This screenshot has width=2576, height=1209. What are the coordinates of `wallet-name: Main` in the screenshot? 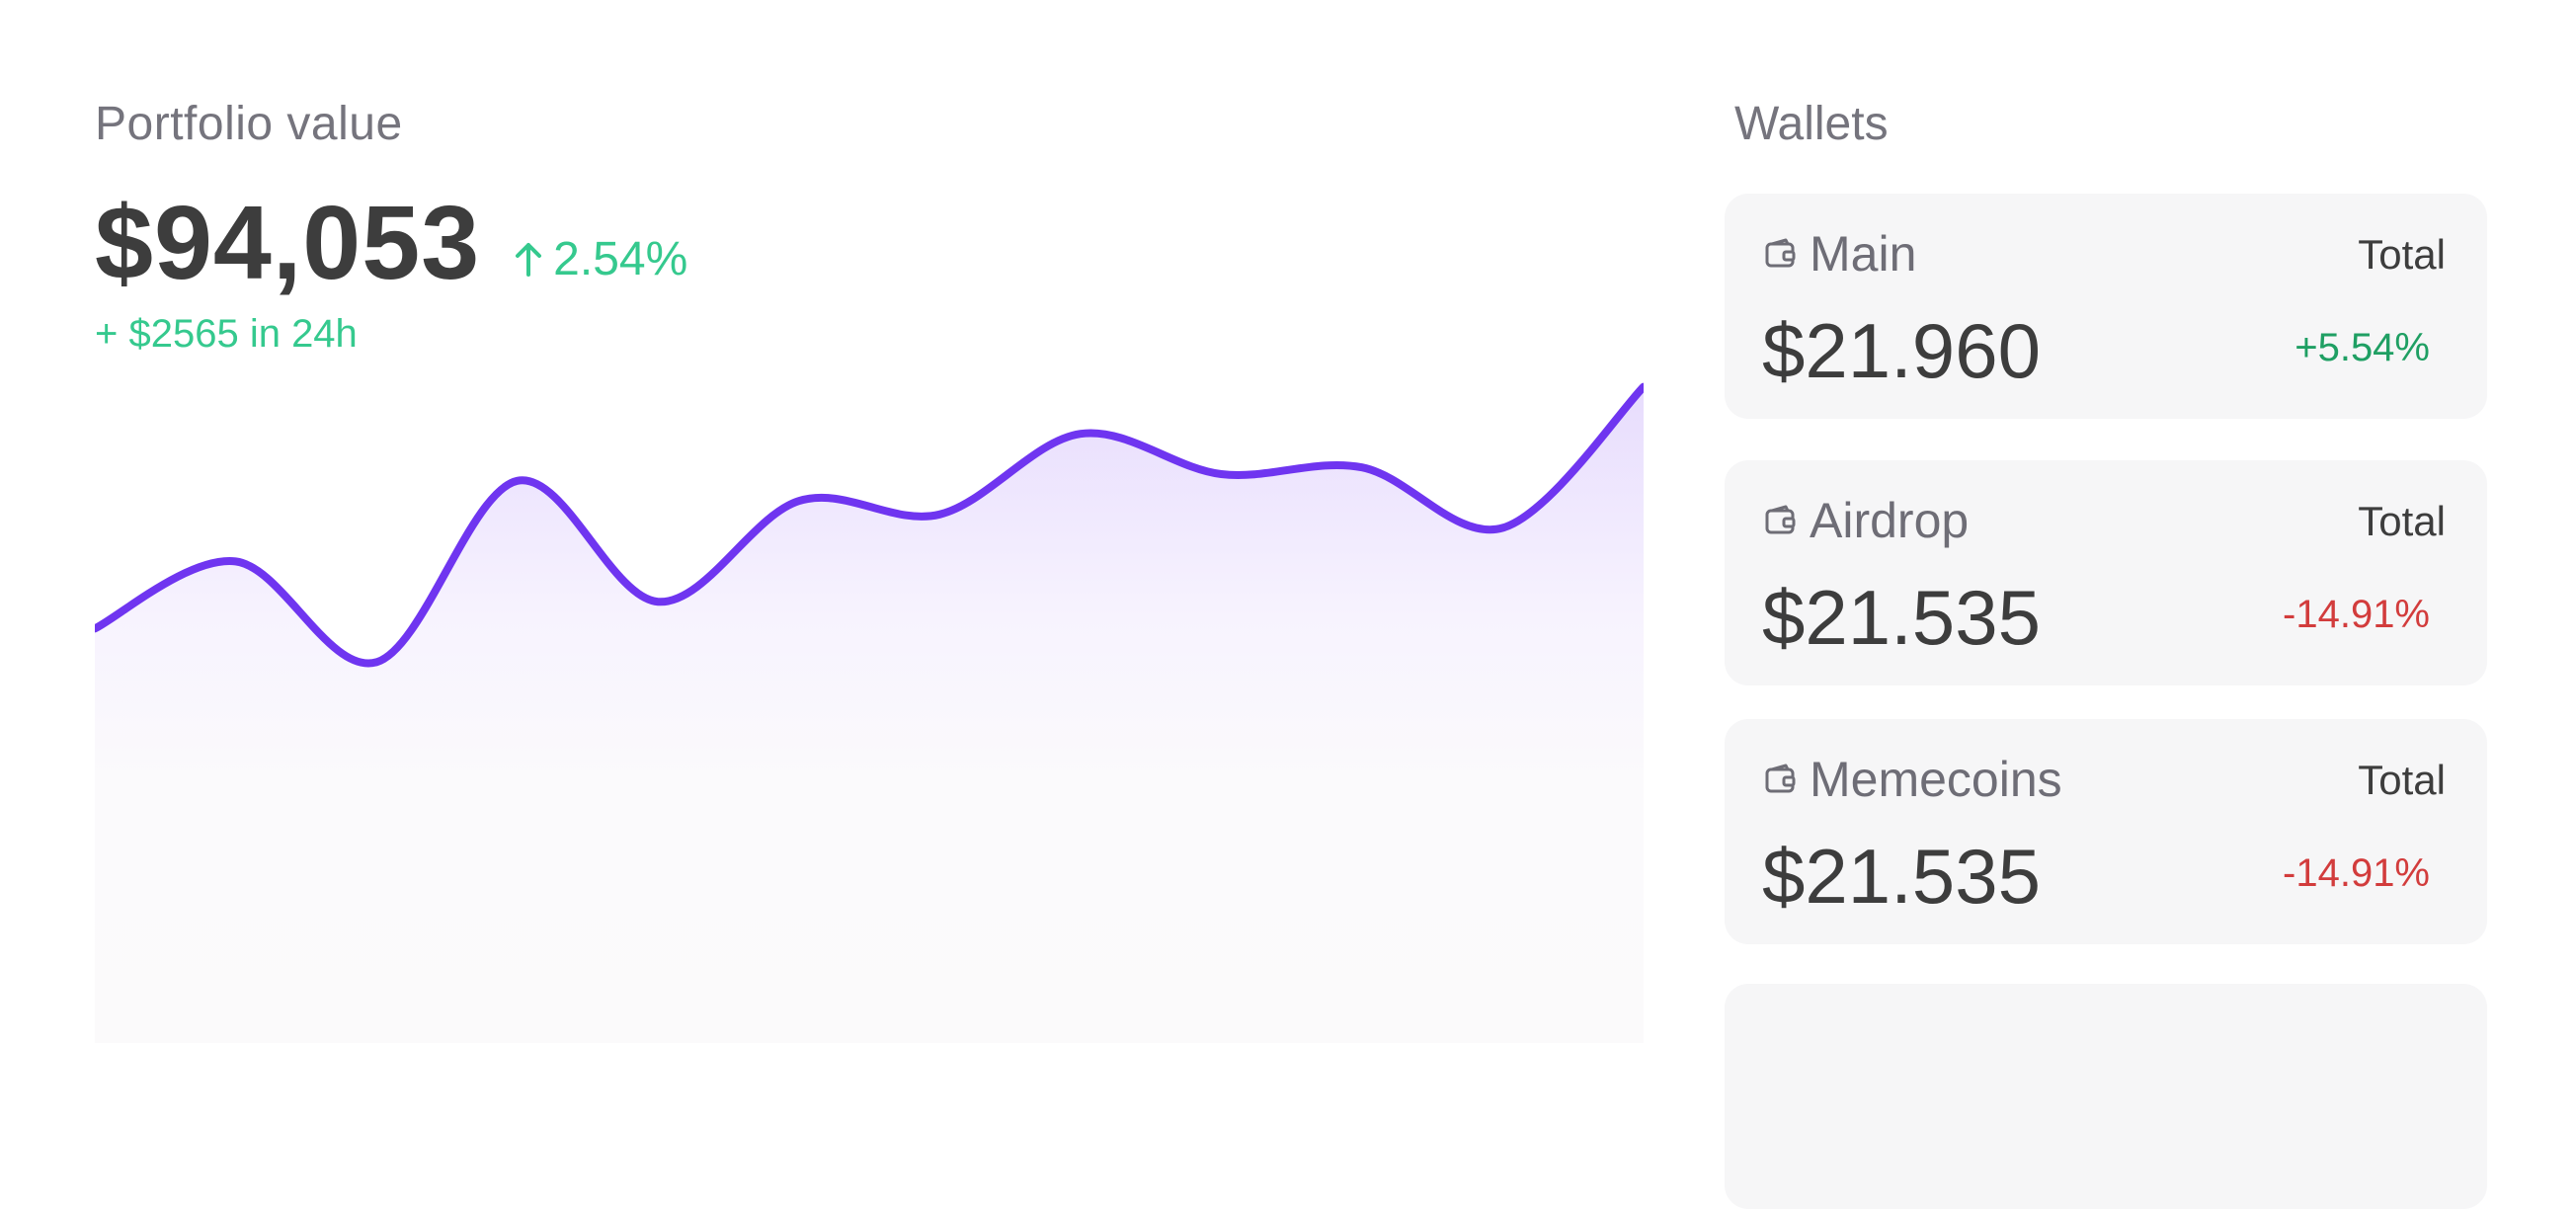 It's located at (1863, 254).